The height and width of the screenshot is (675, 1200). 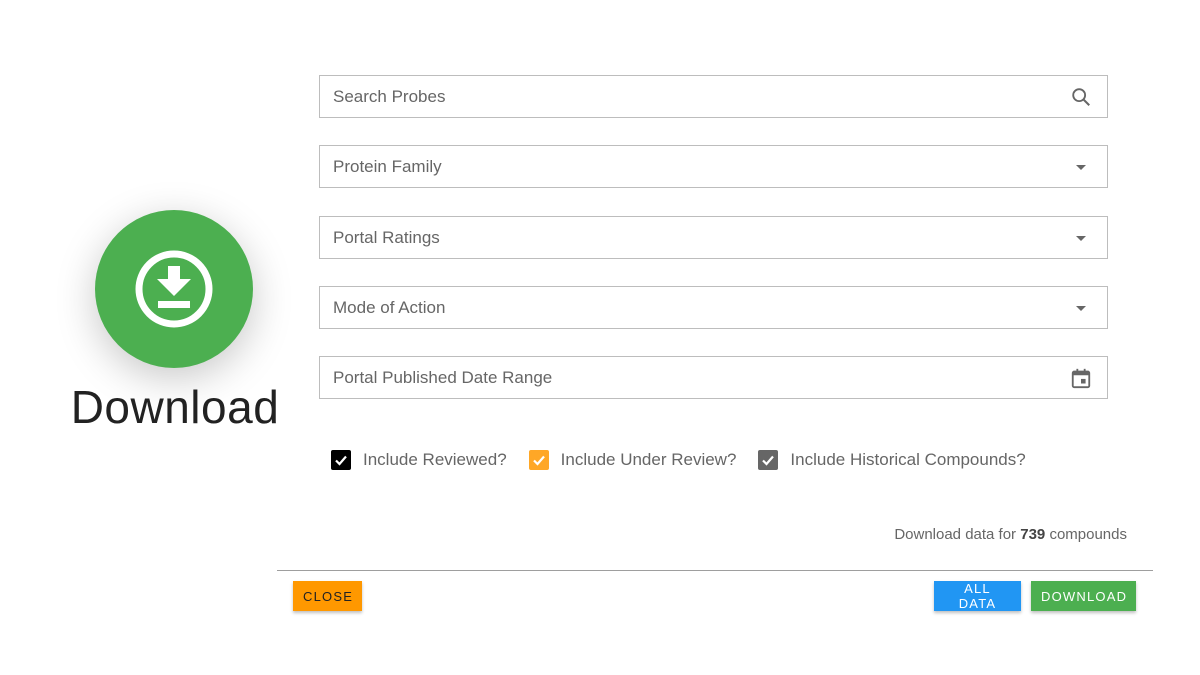 I want to click on hero-label: Download, so click(x=175, y=407).